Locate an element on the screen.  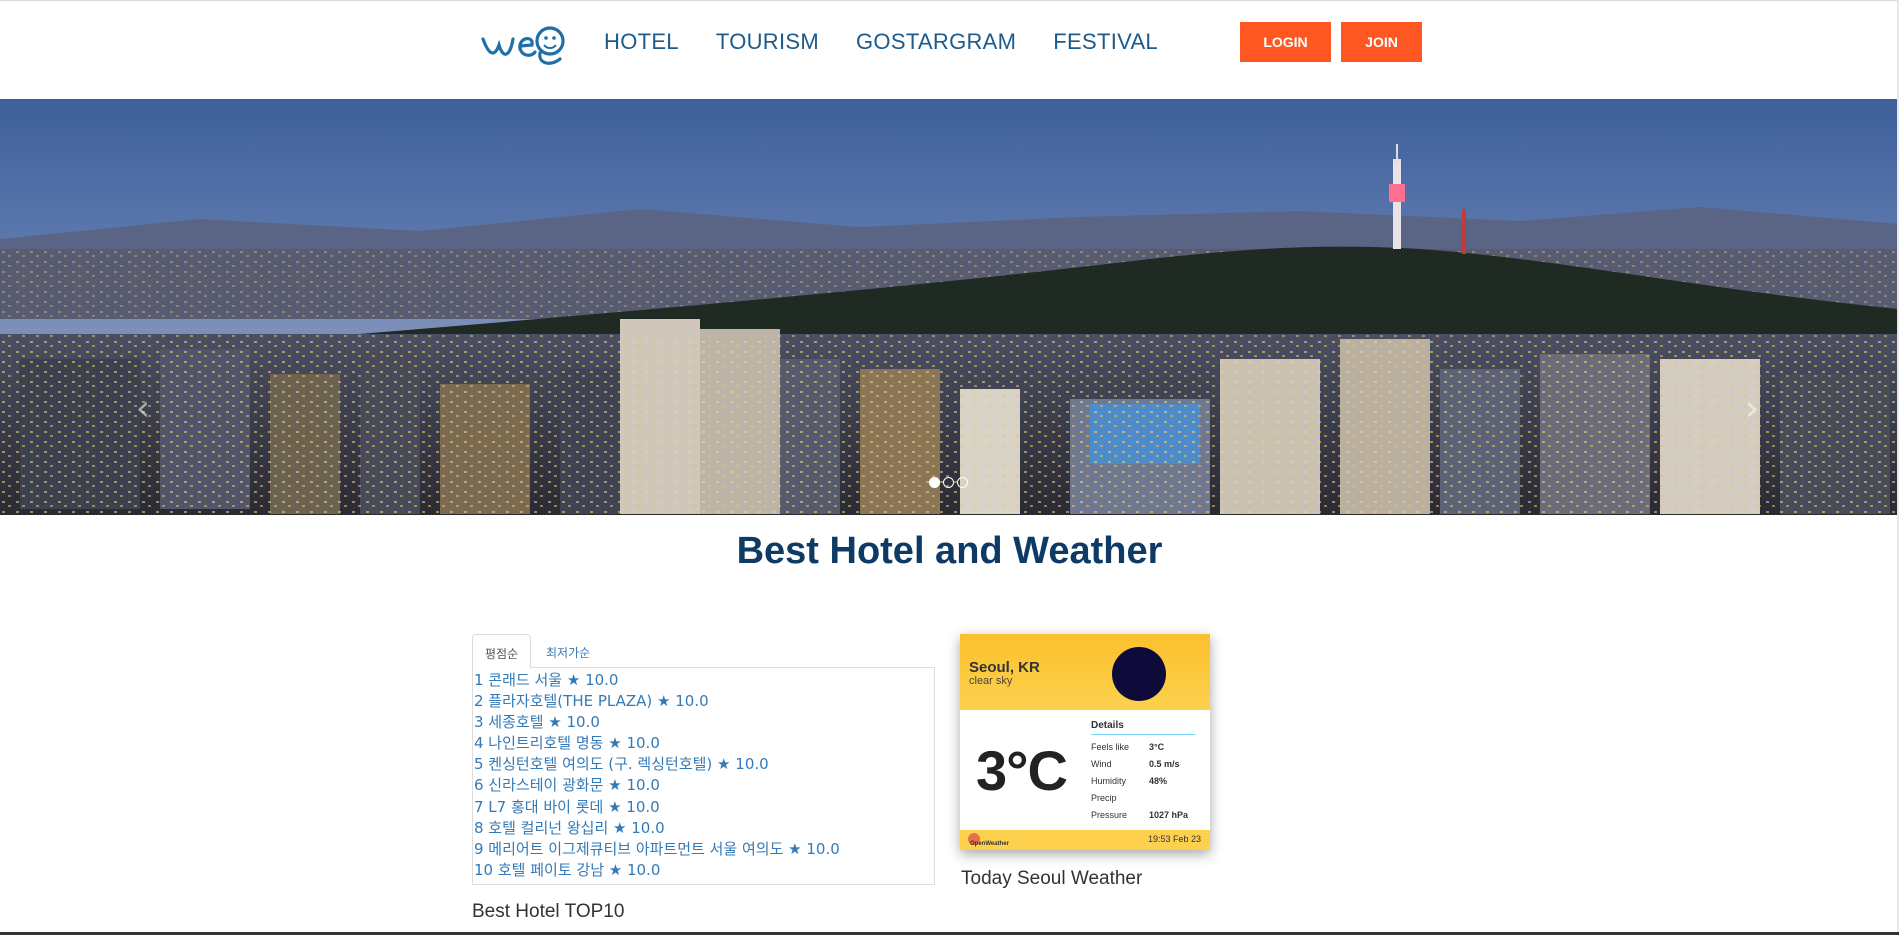
carousel-indicators is located at coordinates (948, 482).